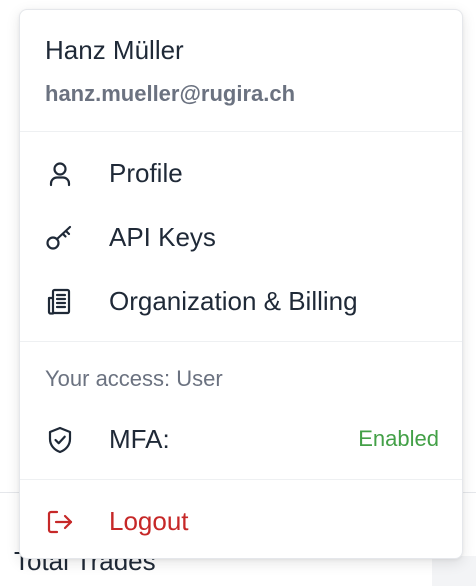  I want to click on access-level-text: Your access: User, so click(134, 378).